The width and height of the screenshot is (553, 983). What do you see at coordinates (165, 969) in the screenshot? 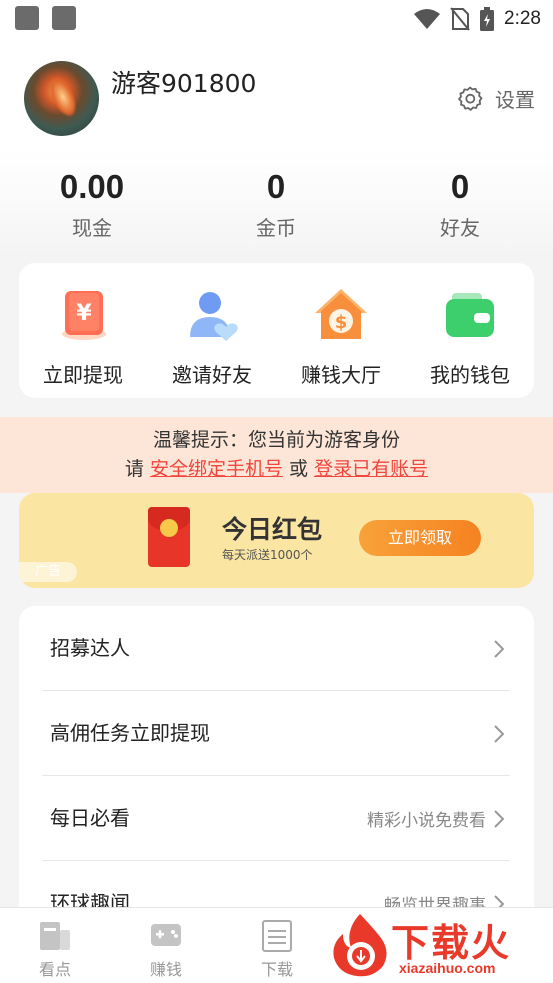
I see `nav-label: 赚钱` at bounding box center [165, 969].